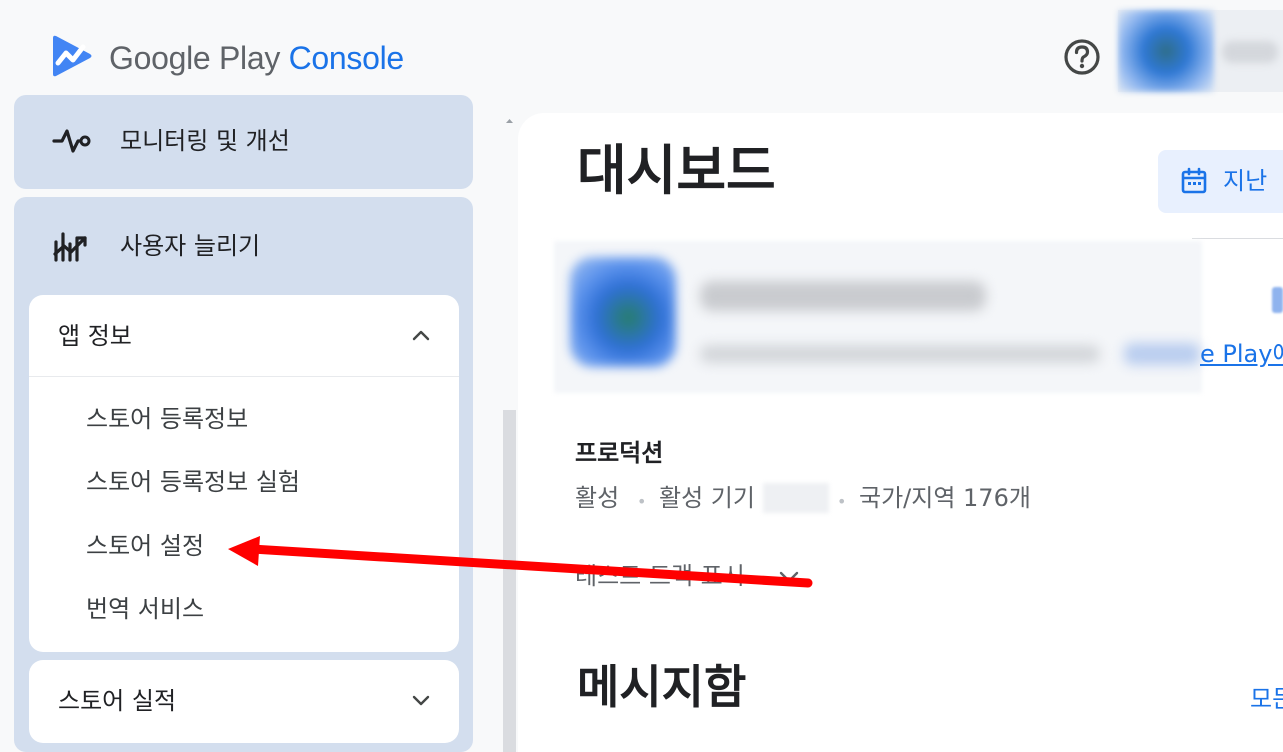 This screenshot has height=752, width=1283. I want to click on inbox-title: 메시지함, so click(662, 687).